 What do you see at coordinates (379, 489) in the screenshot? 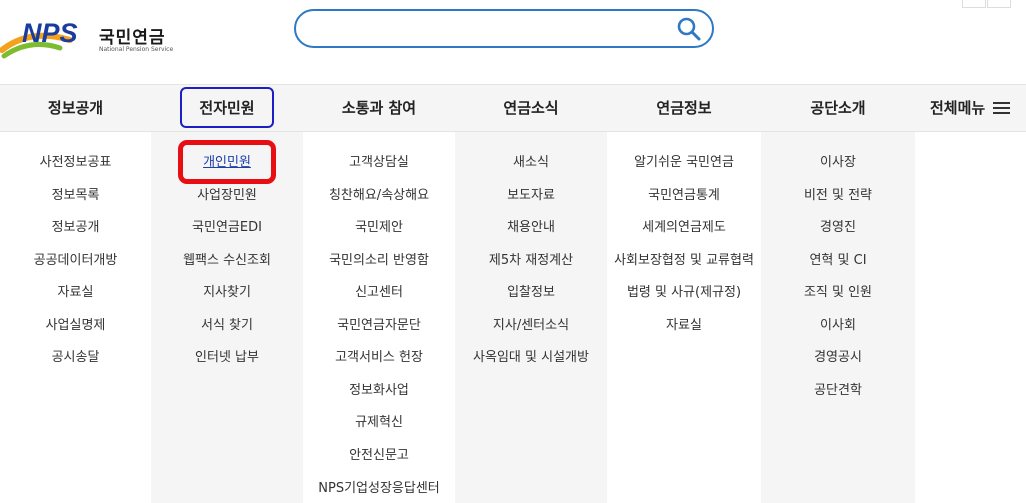
I see `submenu-item: NPS기업성장응답센터` at bounding box center [379, 489].